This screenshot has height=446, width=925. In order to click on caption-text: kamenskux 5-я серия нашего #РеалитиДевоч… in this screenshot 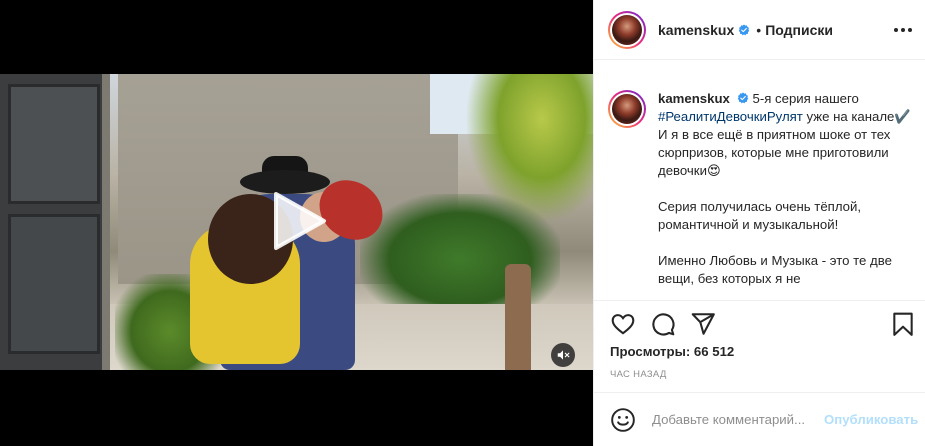, I will do `click(785, 195)`.